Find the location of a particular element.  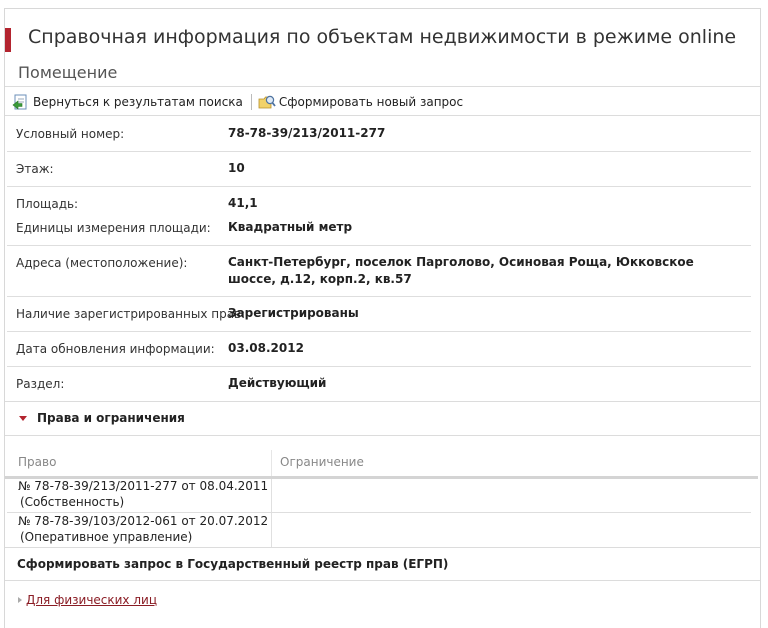

right-number: № 78-78-39/103/2012-061 от 20.07.2012 is located at coordinates (143, 521).